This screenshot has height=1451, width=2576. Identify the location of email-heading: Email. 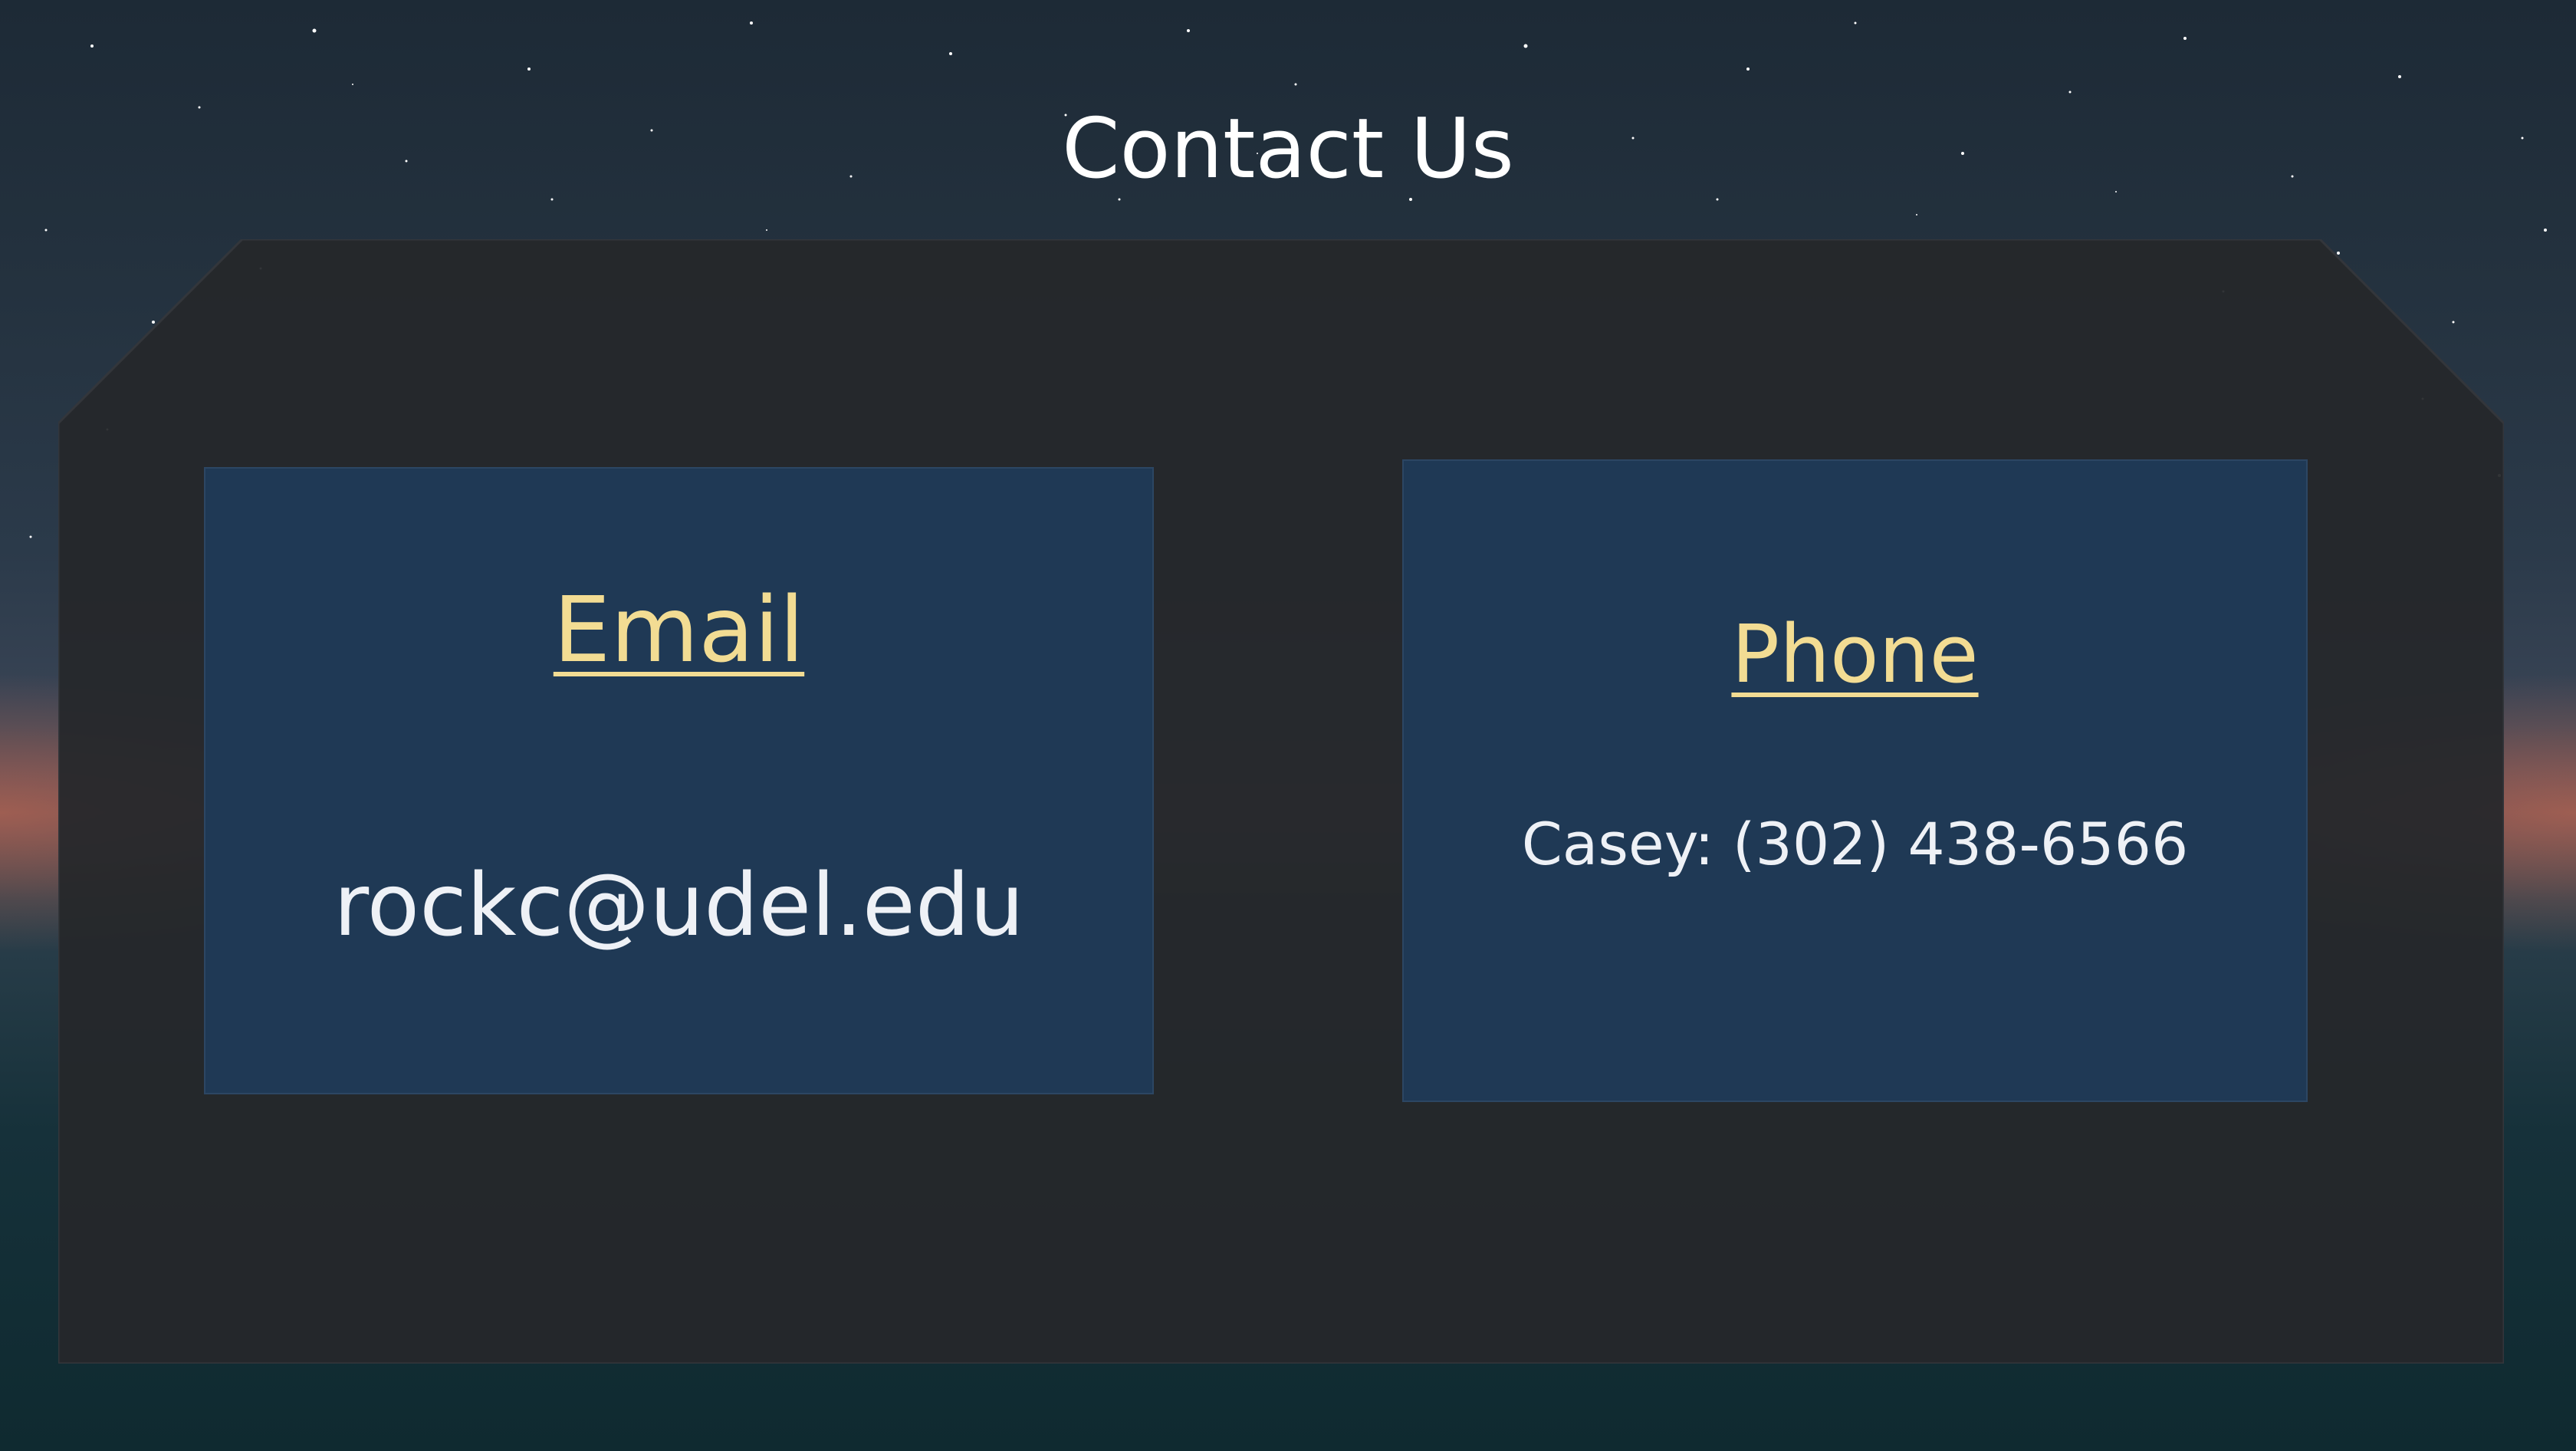
(679, 630).